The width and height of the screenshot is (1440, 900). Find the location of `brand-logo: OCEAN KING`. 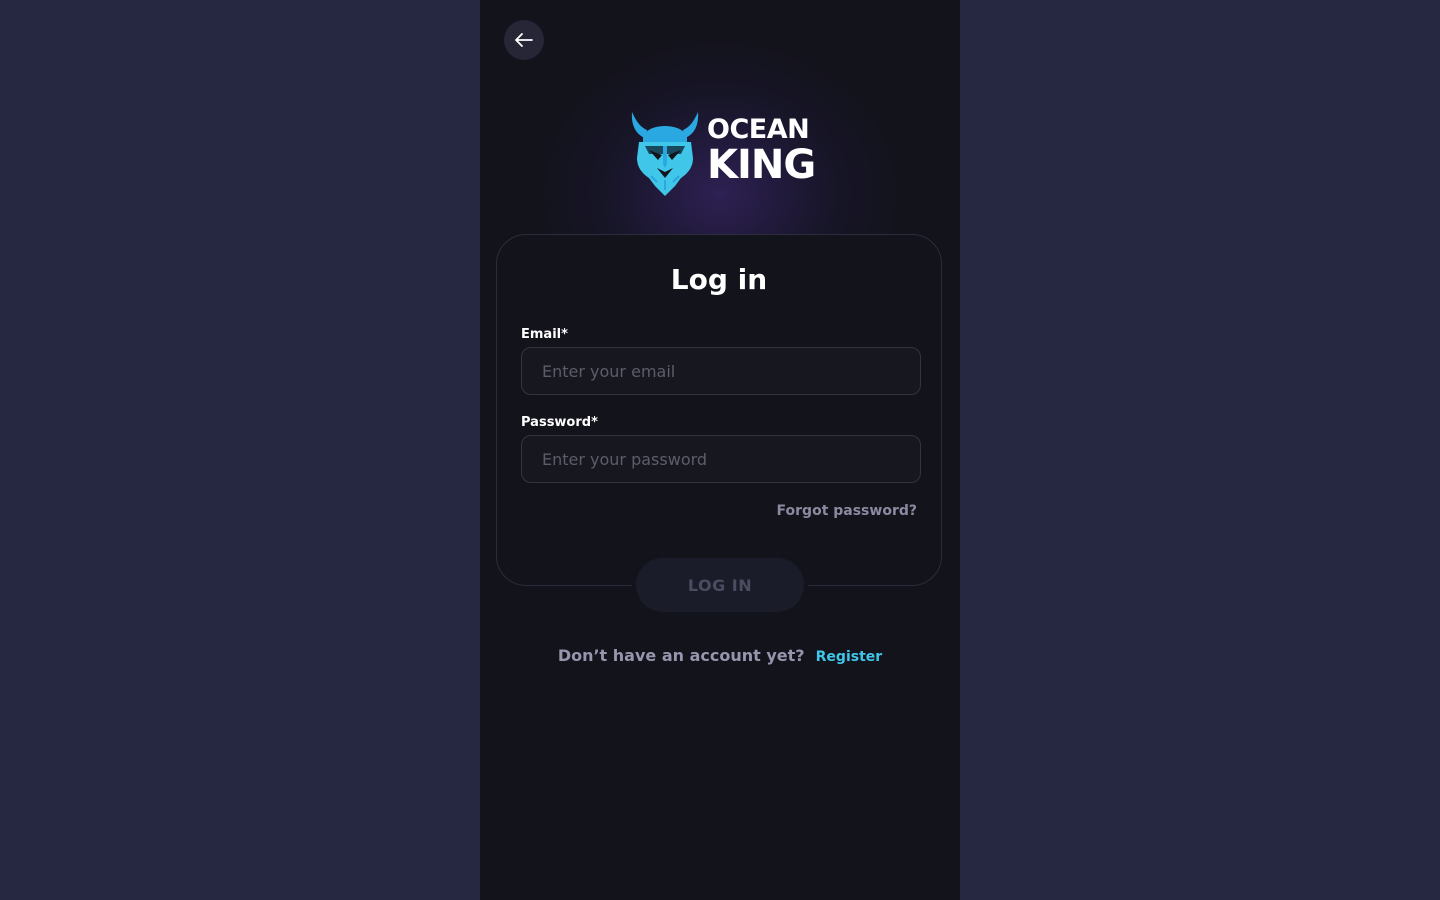

brand-logo: OCEAN KING is located at coordinates (722, 153).